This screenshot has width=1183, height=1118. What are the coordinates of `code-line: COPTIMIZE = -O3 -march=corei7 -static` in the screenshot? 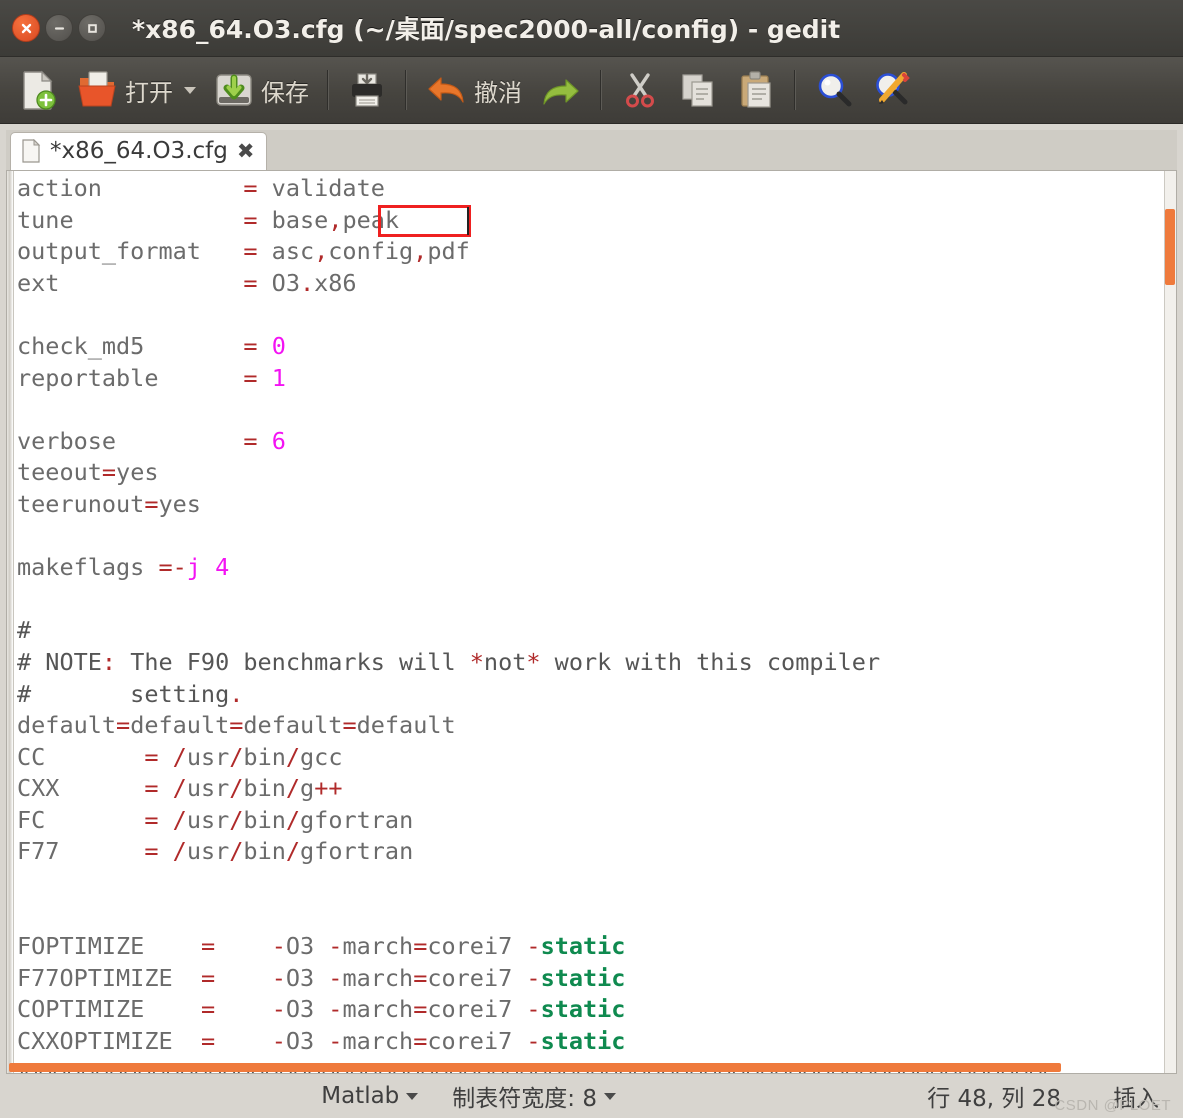 It's located at (321, 1009).